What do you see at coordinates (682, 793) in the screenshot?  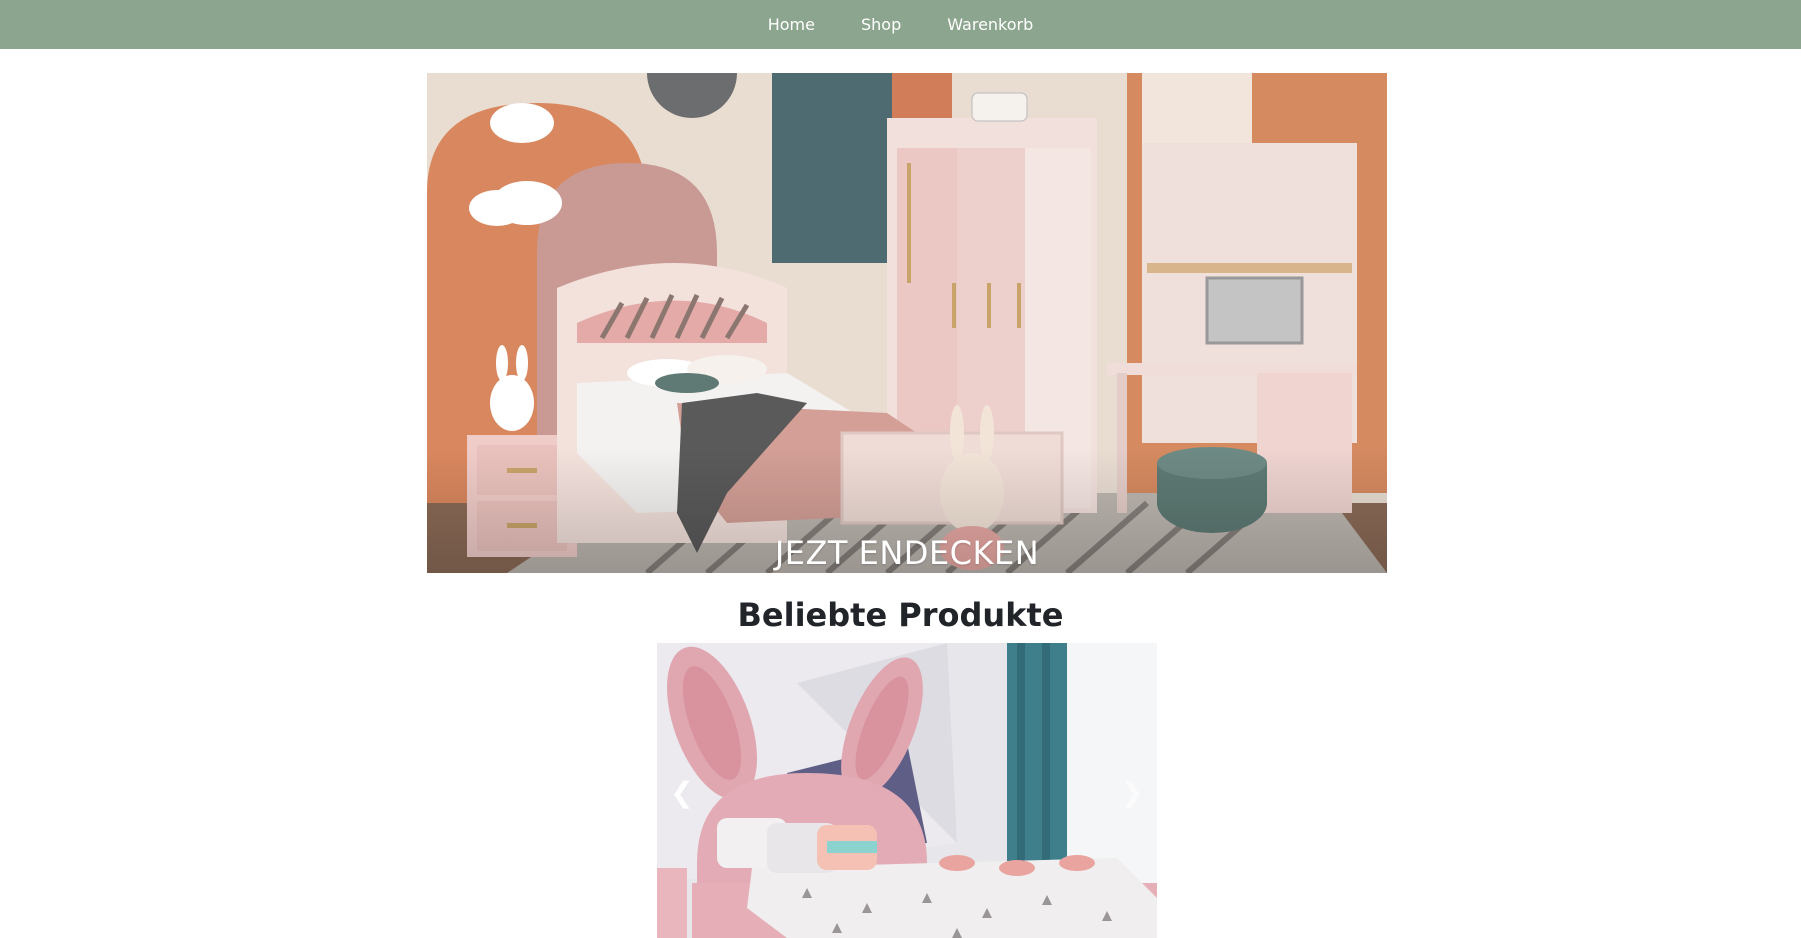 I see `carousel-prev-button: ❮` at bounding box center [682, 793].